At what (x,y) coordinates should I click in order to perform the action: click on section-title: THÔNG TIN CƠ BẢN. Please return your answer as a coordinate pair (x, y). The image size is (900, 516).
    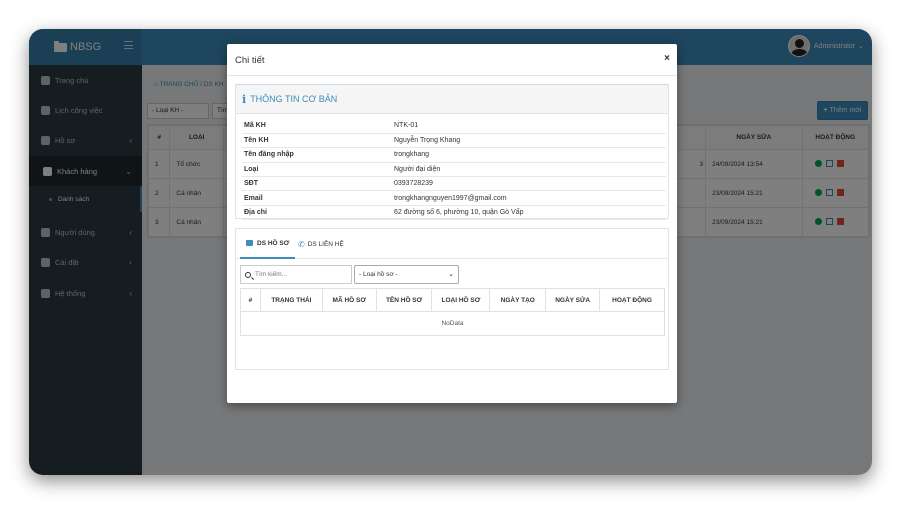
    Looking at the image, I should click on (294, 99).